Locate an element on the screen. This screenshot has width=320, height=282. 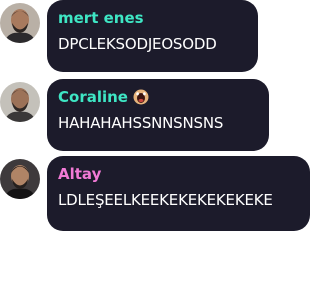
message-text: LDLEŞEELKEEKEKEKEKEKEKE is located at coordinates (165, 200).